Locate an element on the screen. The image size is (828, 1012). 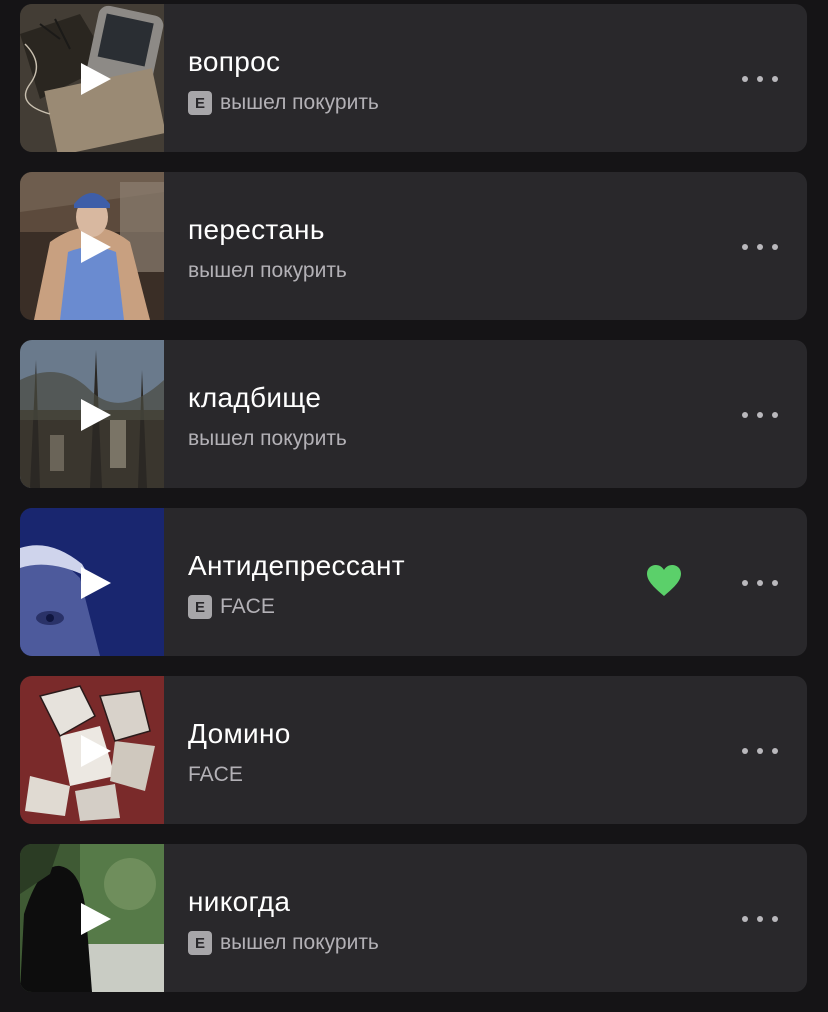
track-row: Антидепрессант E FACE is located at coordinates (413, 582).